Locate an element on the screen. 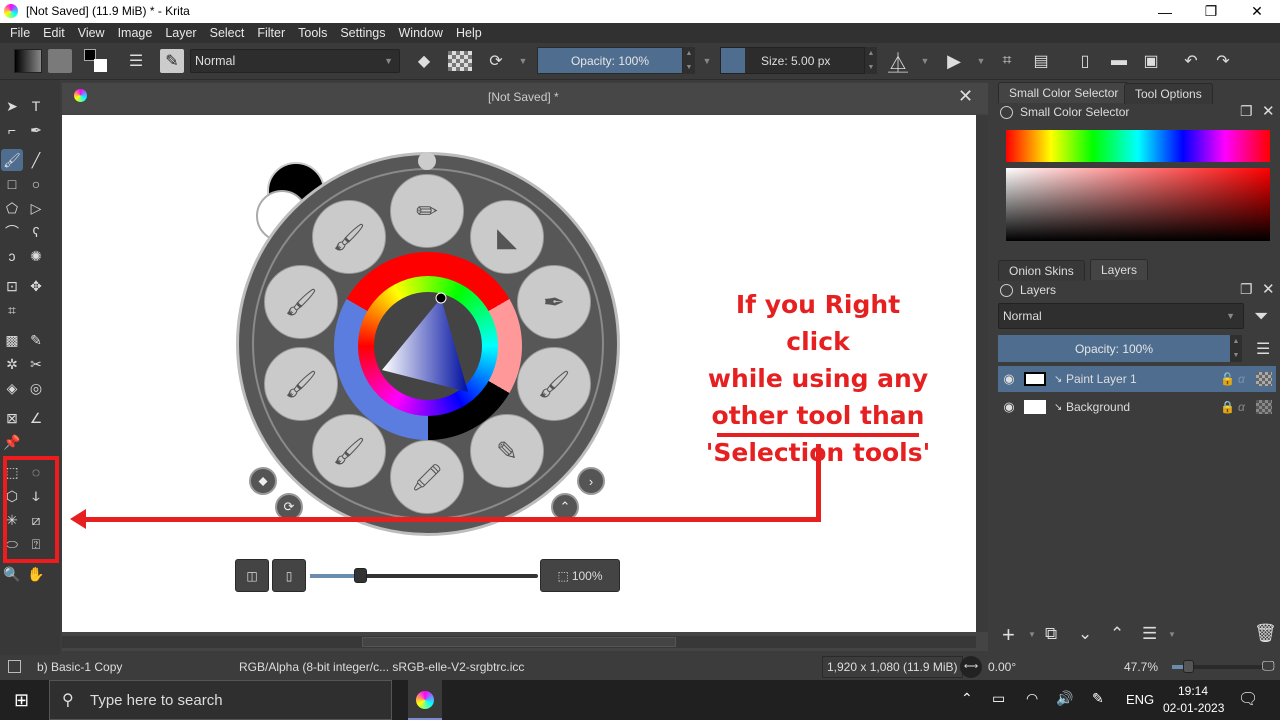 The image size is (1280, 720). enclose-fill-tool-icon: ◎ is located at coordinates (36, 388).